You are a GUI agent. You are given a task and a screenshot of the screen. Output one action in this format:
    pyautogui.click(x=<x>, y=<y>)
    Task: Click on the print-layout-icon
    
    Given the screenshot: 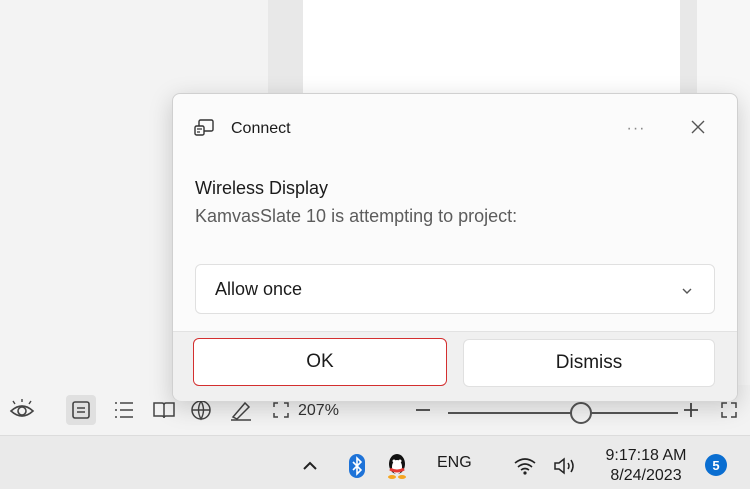 What is the action you would take?
    pyautogui.click(x=81, y=410)
    